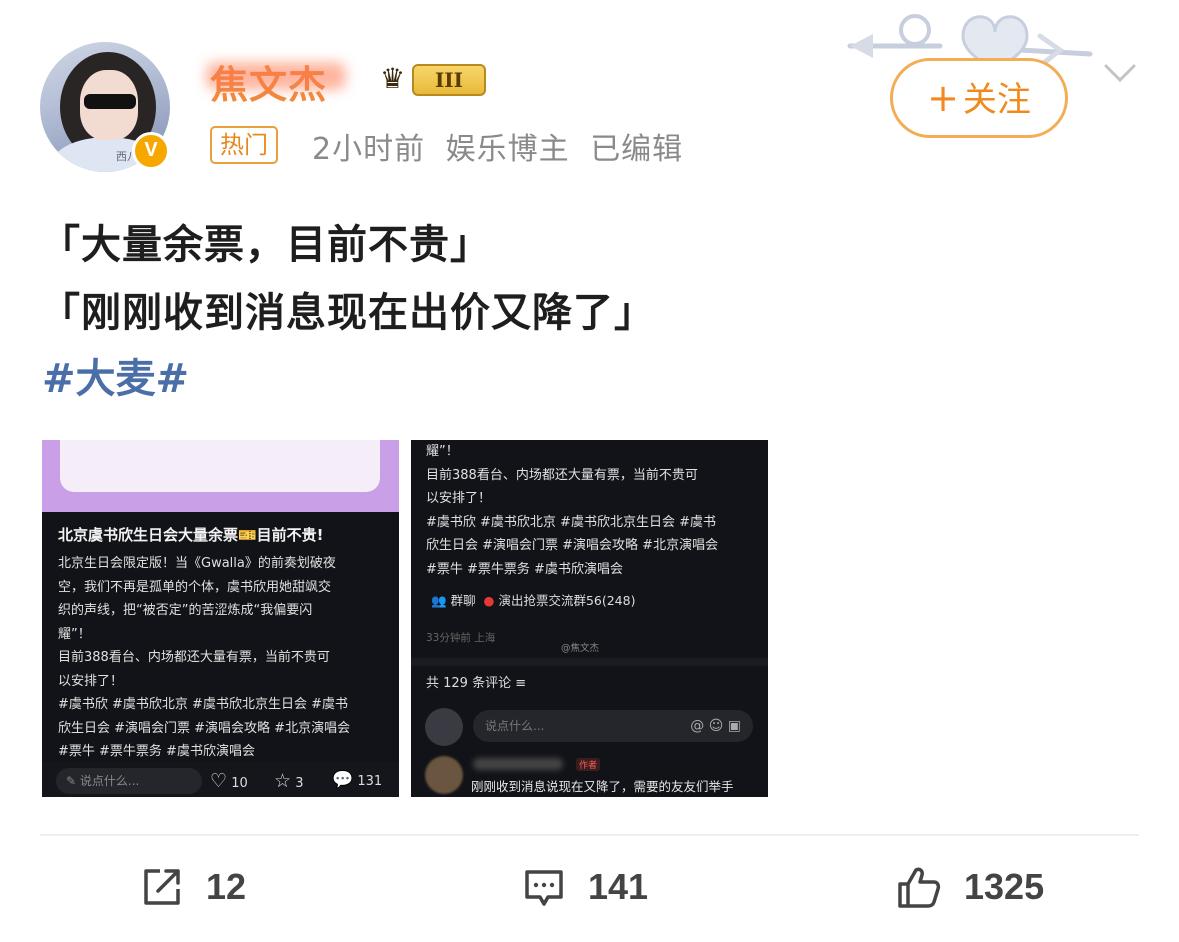 The height and width of the screenshot is (942, 1179). I want to click on heart-icon: ♡, so click(219, 781).